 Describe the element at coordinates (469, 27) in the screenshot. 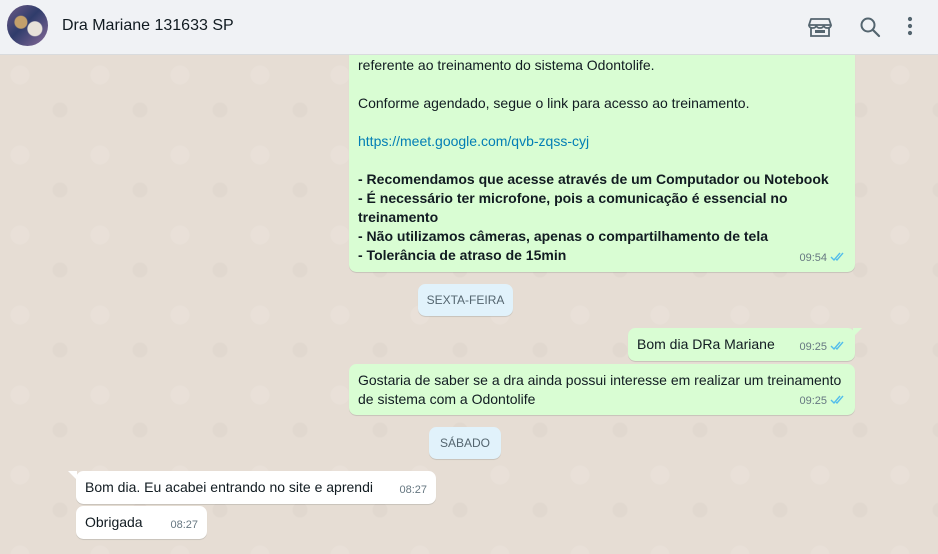

I see `chat-header: Dra Mariane 131633 SP` at that location.